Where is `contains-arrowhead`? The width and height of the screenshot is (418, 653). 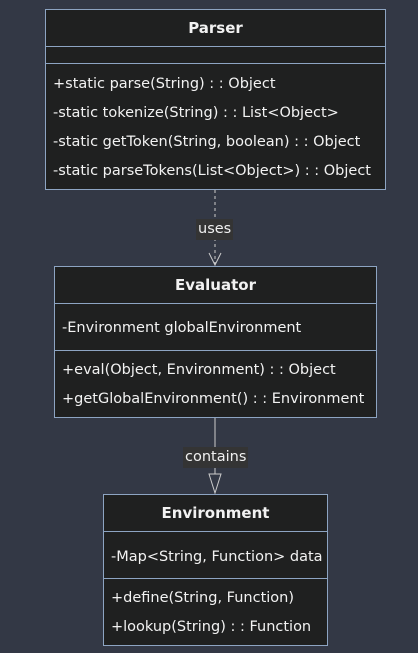 contains-arrowhead is located at coordinates (215, 484).